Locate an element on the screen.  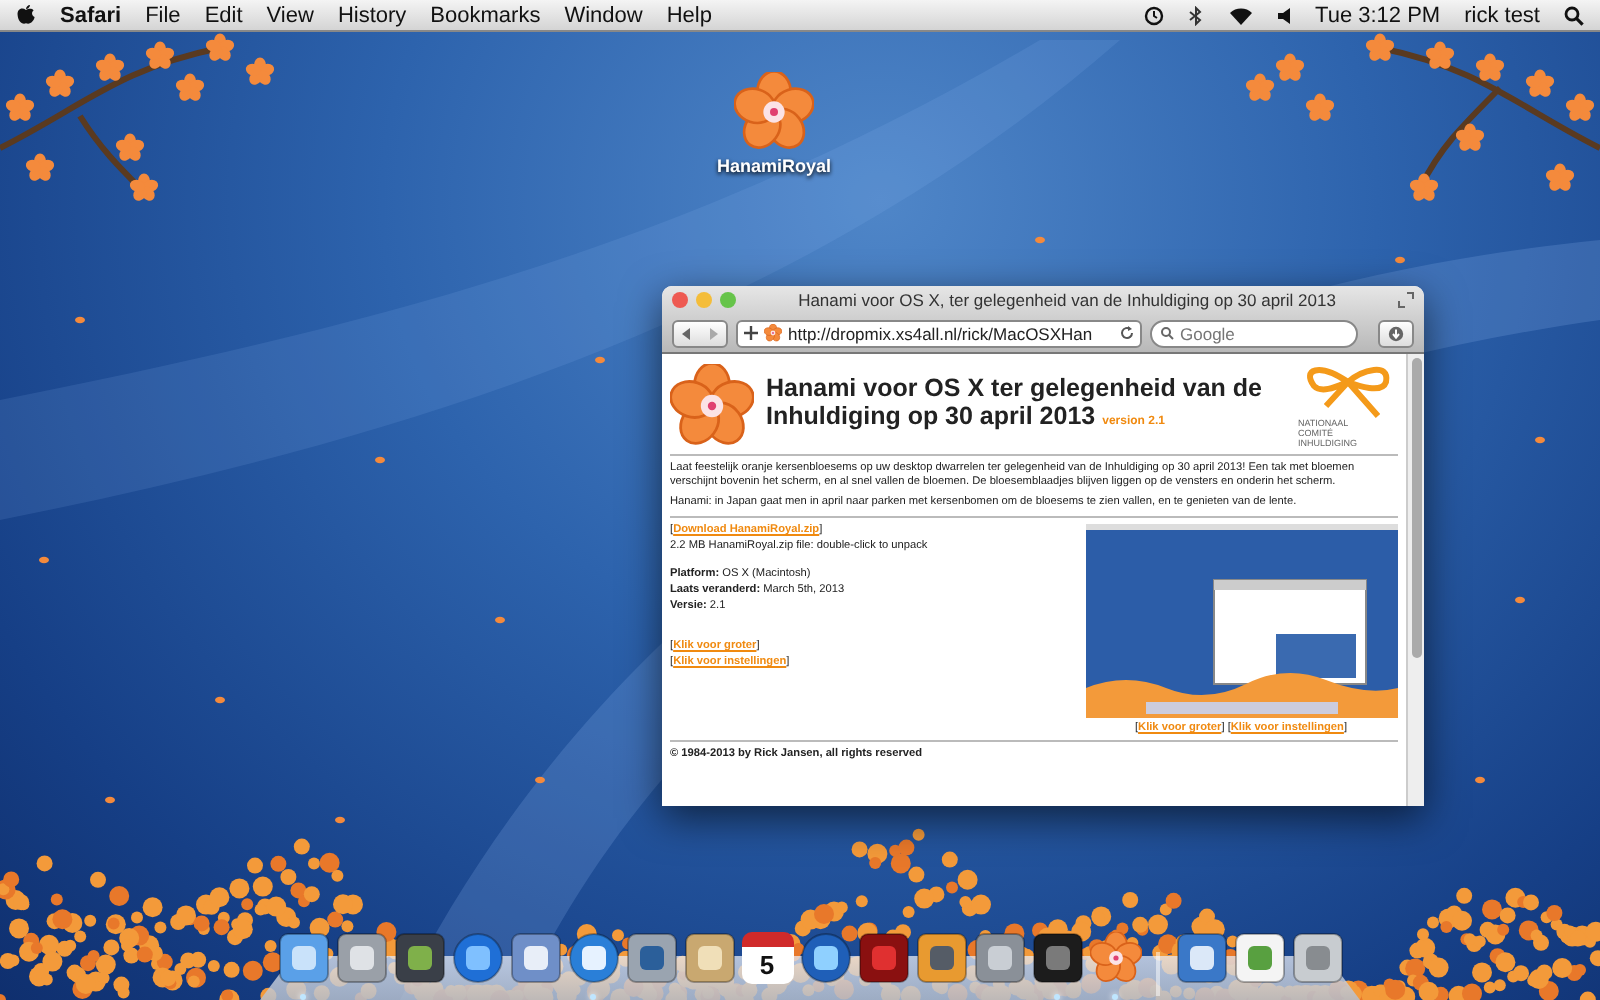
menu-item: File is located at coordinates (163, 15).